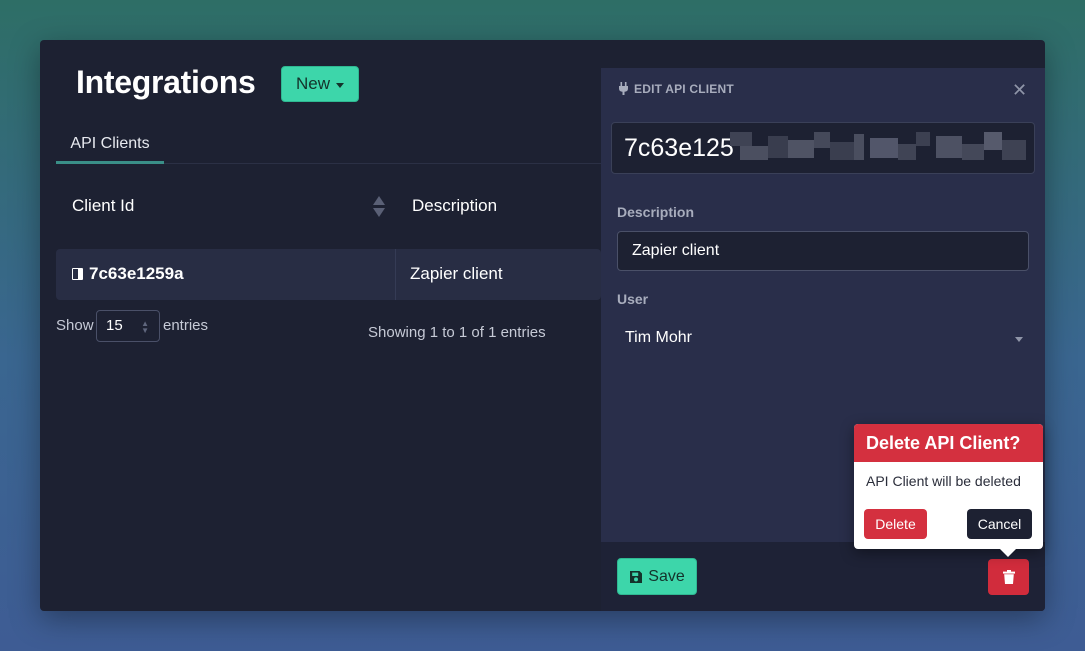  Describe the element at coordinates (77, 274) in the screenshot. I see `panel-icon` at that location.